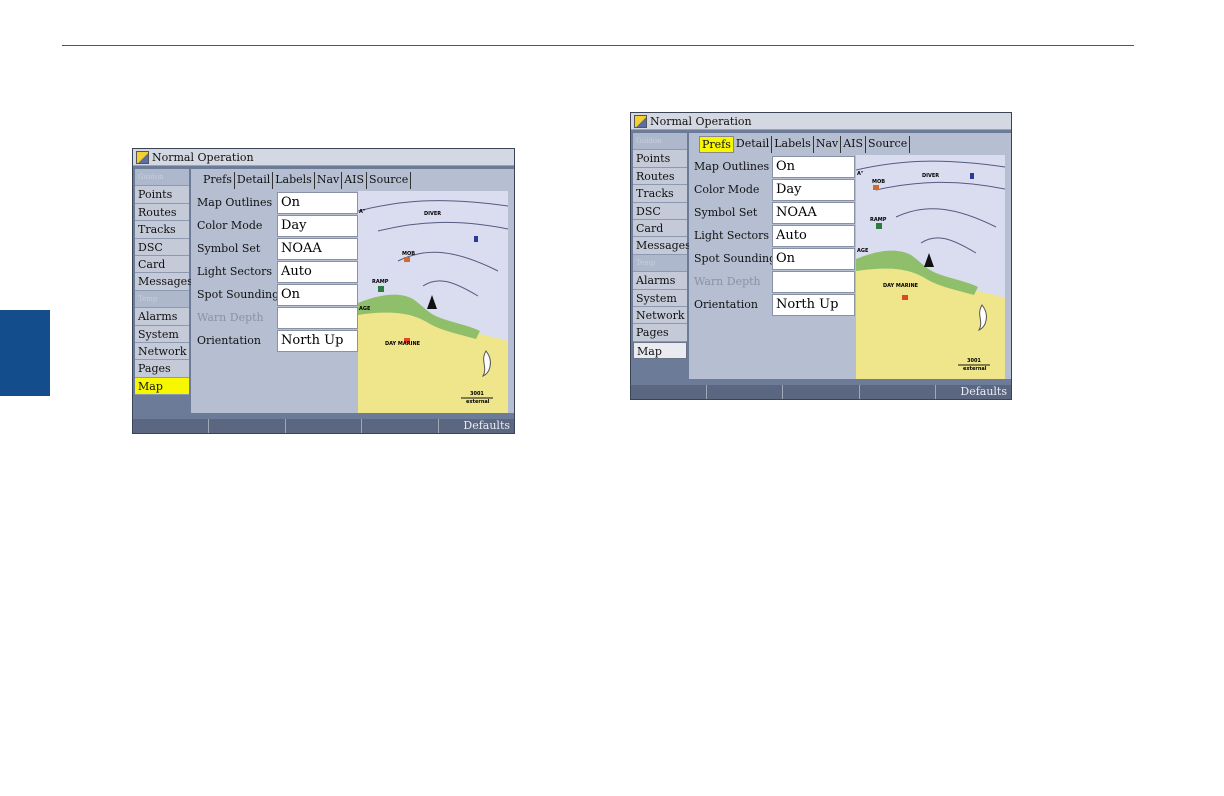 The image size is (1224, 796). Describe the element at coordinates (726, 212) in the screenshot. I see `symbol-set-label: Symbol Set` at that location.